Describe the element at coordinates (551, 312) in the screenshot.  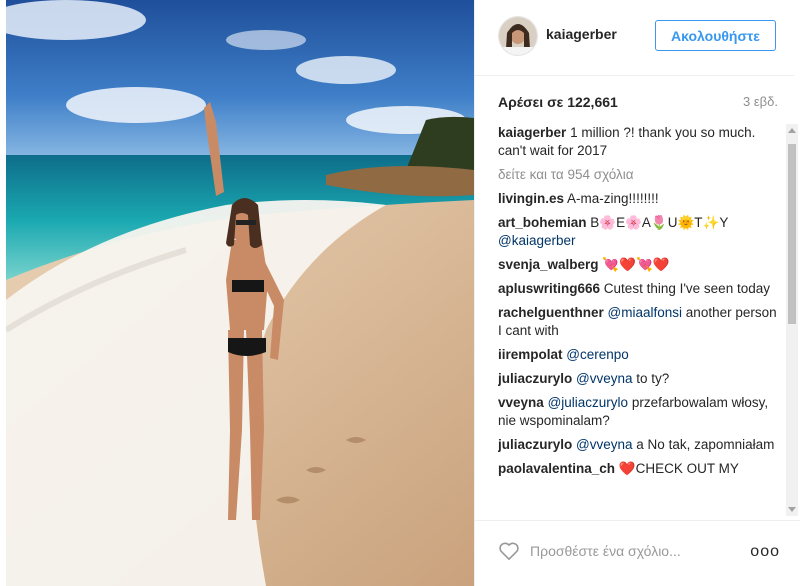
I see `comment-username: rachelguenthner` at that location.